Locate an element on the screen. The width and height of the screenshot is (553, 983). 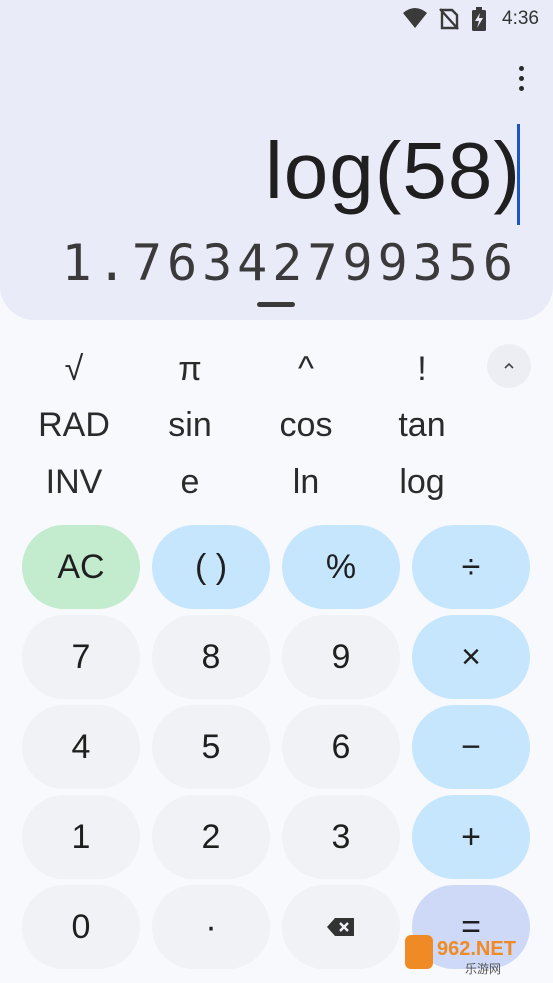
more-options-icon is located at coordinates (521, 81).